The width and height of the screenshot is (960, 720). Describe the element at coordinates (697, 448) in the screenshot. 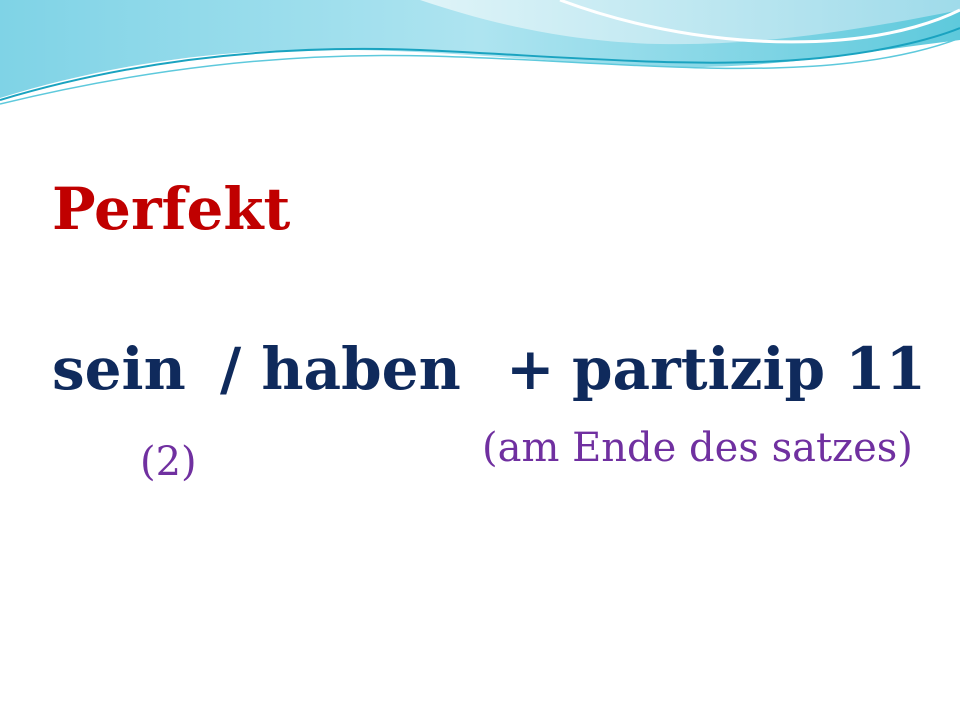

I see `note-end-of-sentence: (am Ende des satzes)` at that location.